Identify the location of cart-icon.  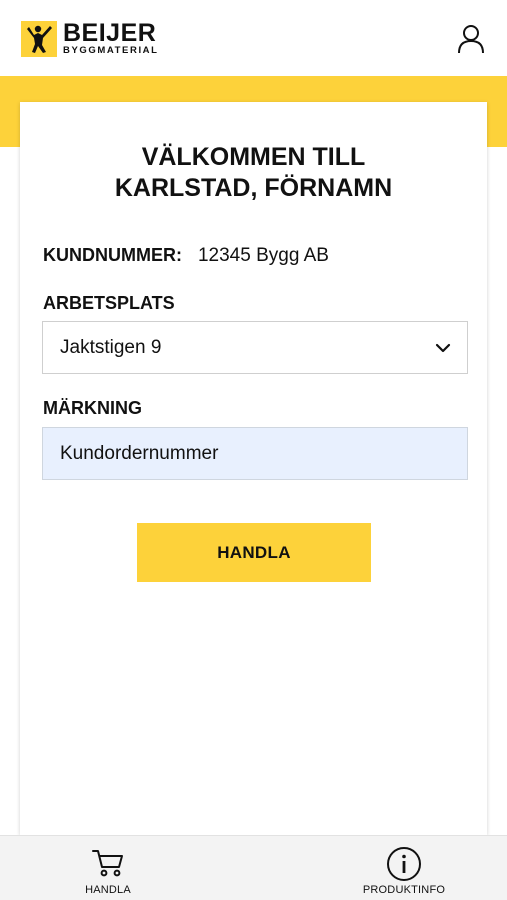
(107, 863).